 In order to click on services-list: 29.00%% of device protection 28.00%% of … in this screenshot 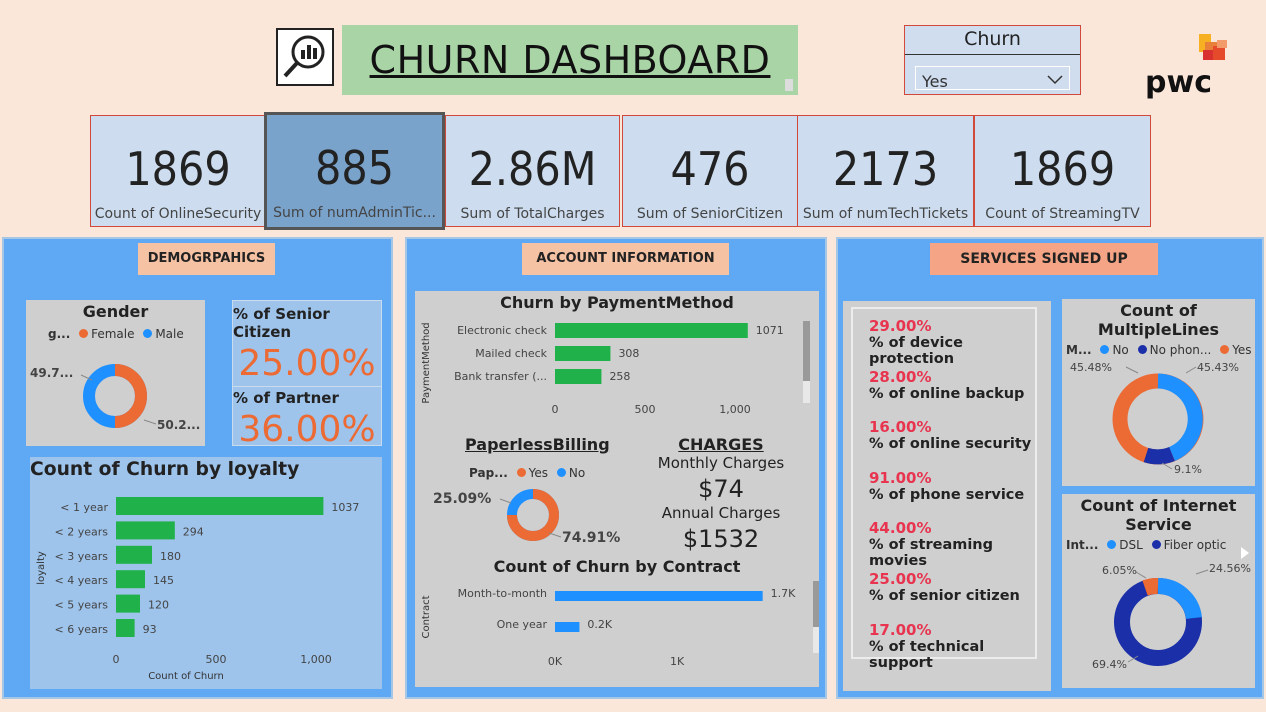, I will do `click(944, 489)`.